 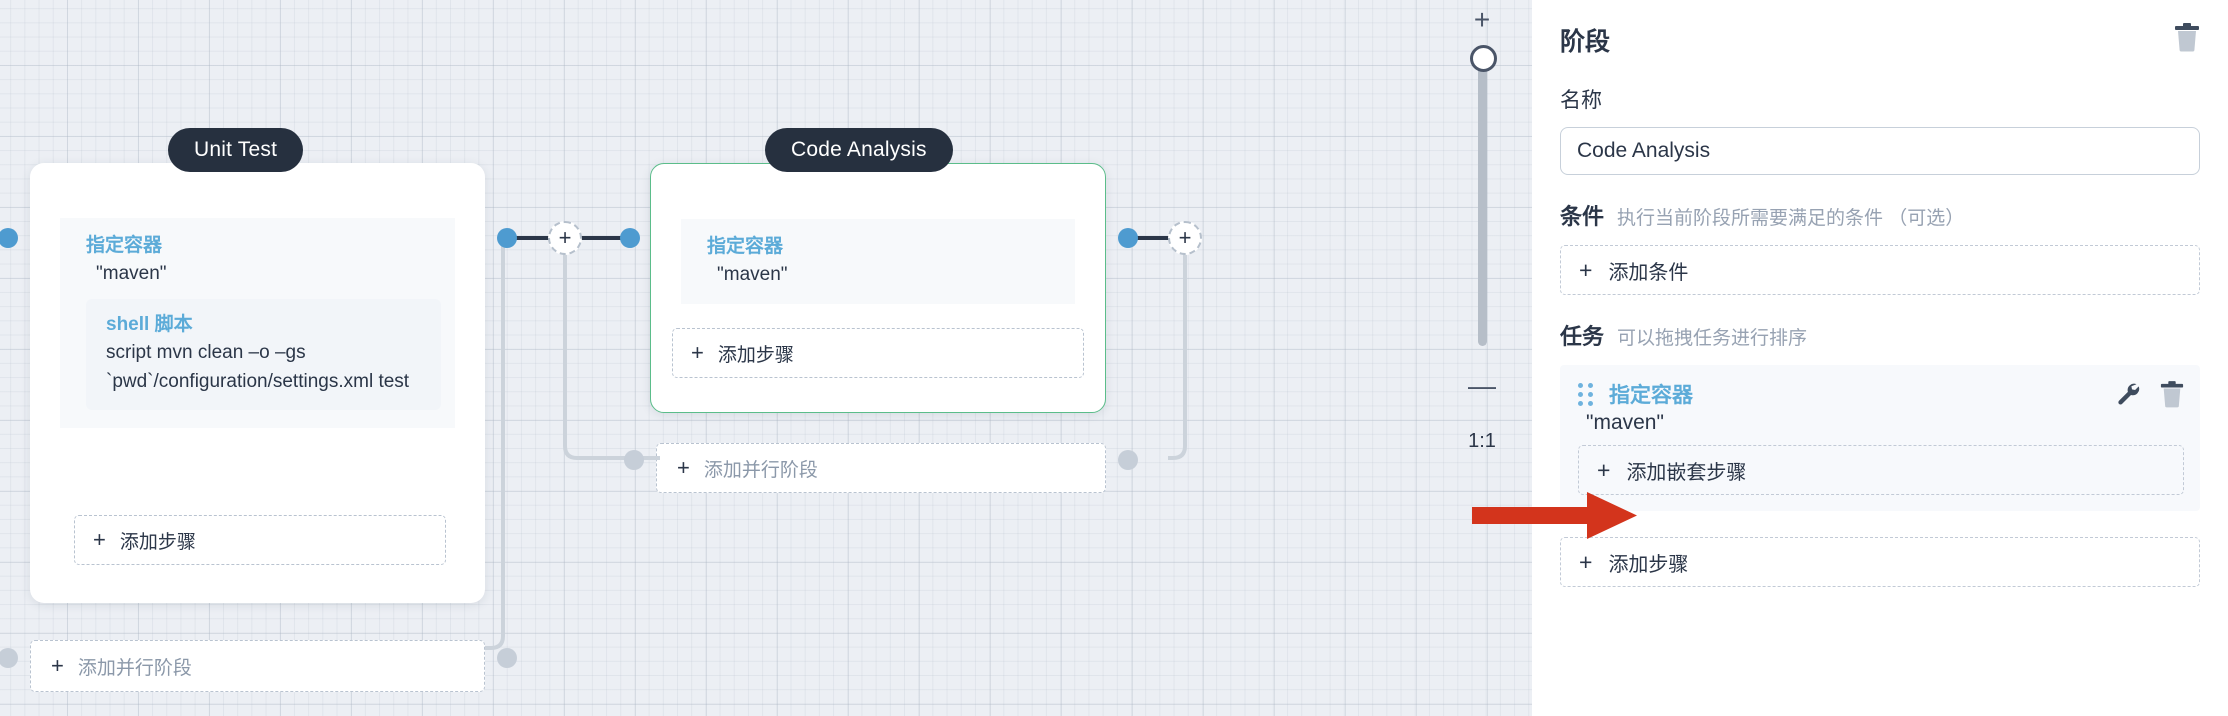 I want to click on parallel-stage-input-dot-middle, so click(x=634, y=460).